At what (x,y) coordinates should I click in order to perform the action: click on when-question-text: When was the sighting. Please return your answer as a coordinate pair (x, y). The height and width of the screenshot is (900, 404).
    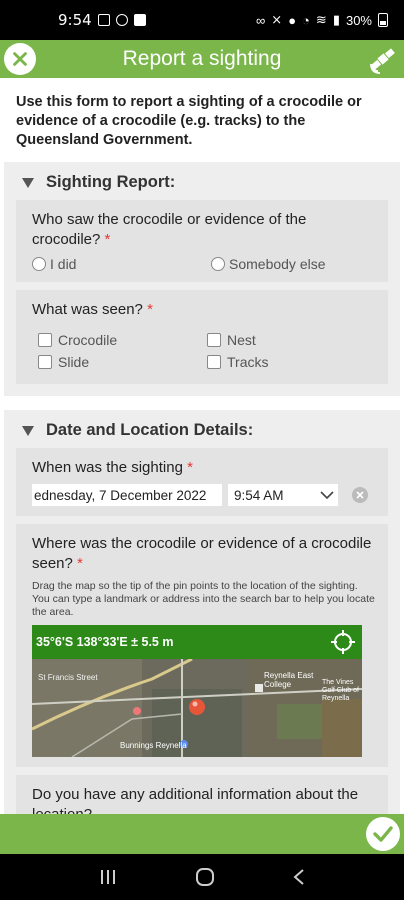
    Looking at the image, I should click on (107, 467).